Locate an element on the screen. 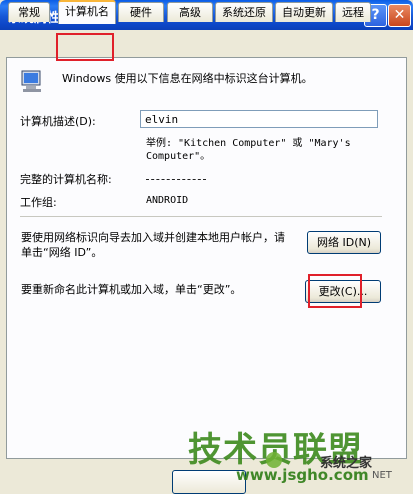  rename-text: 要重新命名此计算机或加入域，单击“更改”。 is located at coordinates (131, 289).